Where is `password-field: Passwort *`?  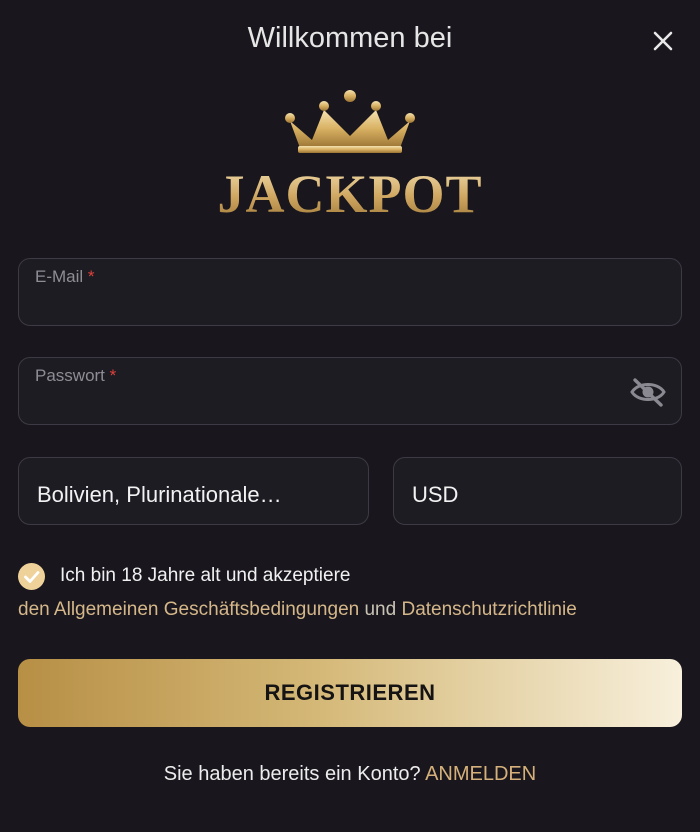 password-field: Passwort * is located at coordinates (350, 391).